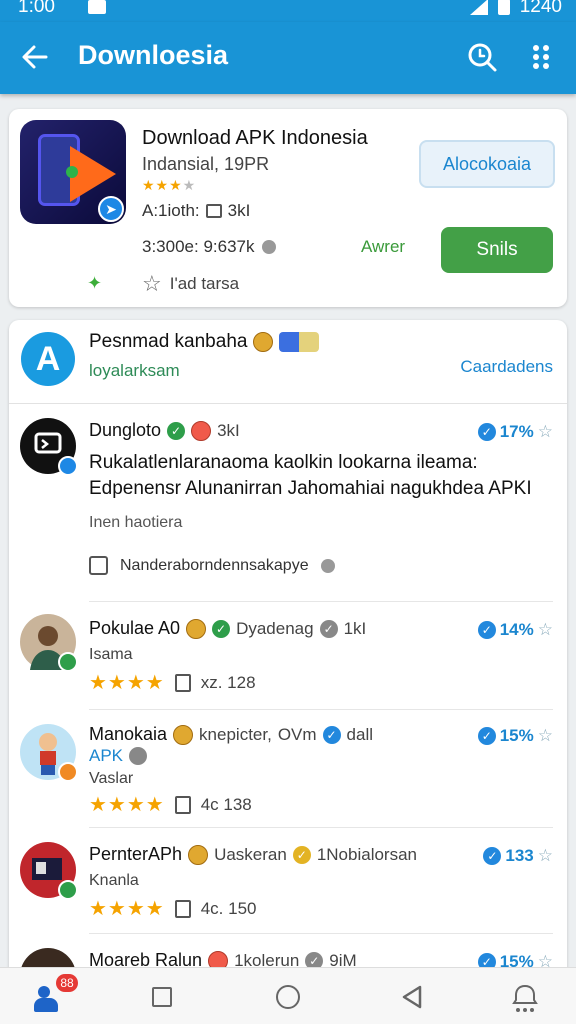 The width and height of the screenshot is (576, 1024). I want to click on gallery-icon, so click(97, 7).